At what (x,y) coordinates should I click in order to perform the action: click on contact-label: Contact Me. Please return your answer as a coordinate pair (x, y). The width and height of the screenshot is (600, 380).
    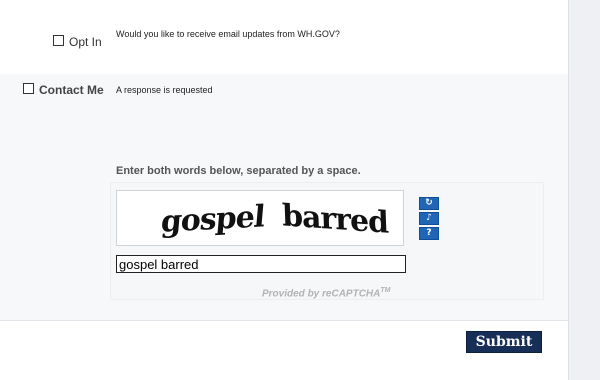
    Looking at the image, I should click on (71, 90).